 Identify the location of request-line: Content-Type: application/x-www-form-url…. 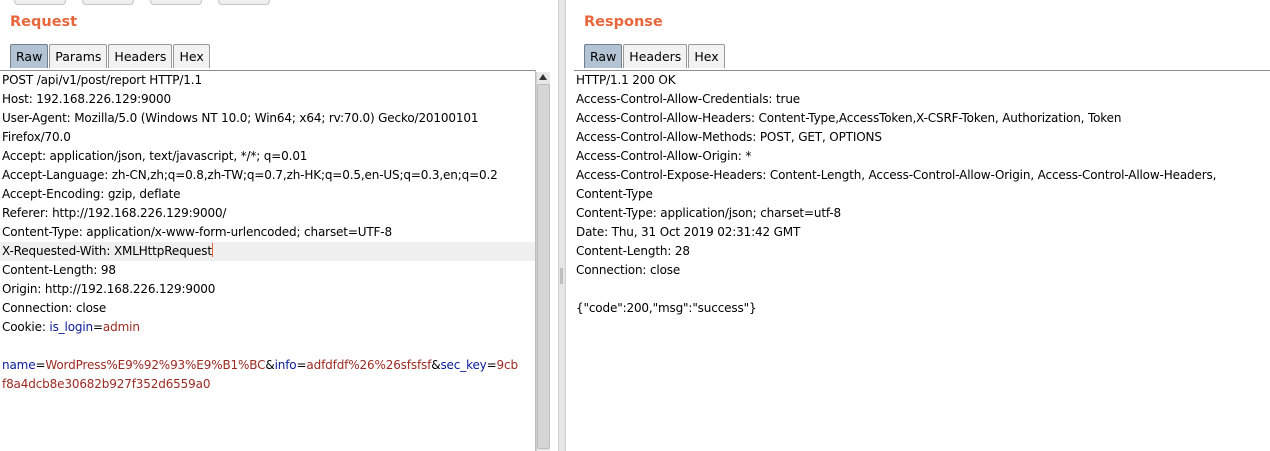
(197, 232).